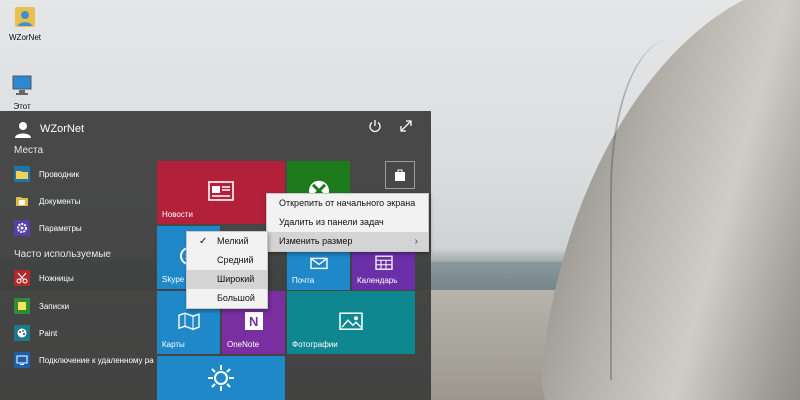 The image size is (800, 400). I want to click on places-item-explorer: Проводник, so click(84, 174).